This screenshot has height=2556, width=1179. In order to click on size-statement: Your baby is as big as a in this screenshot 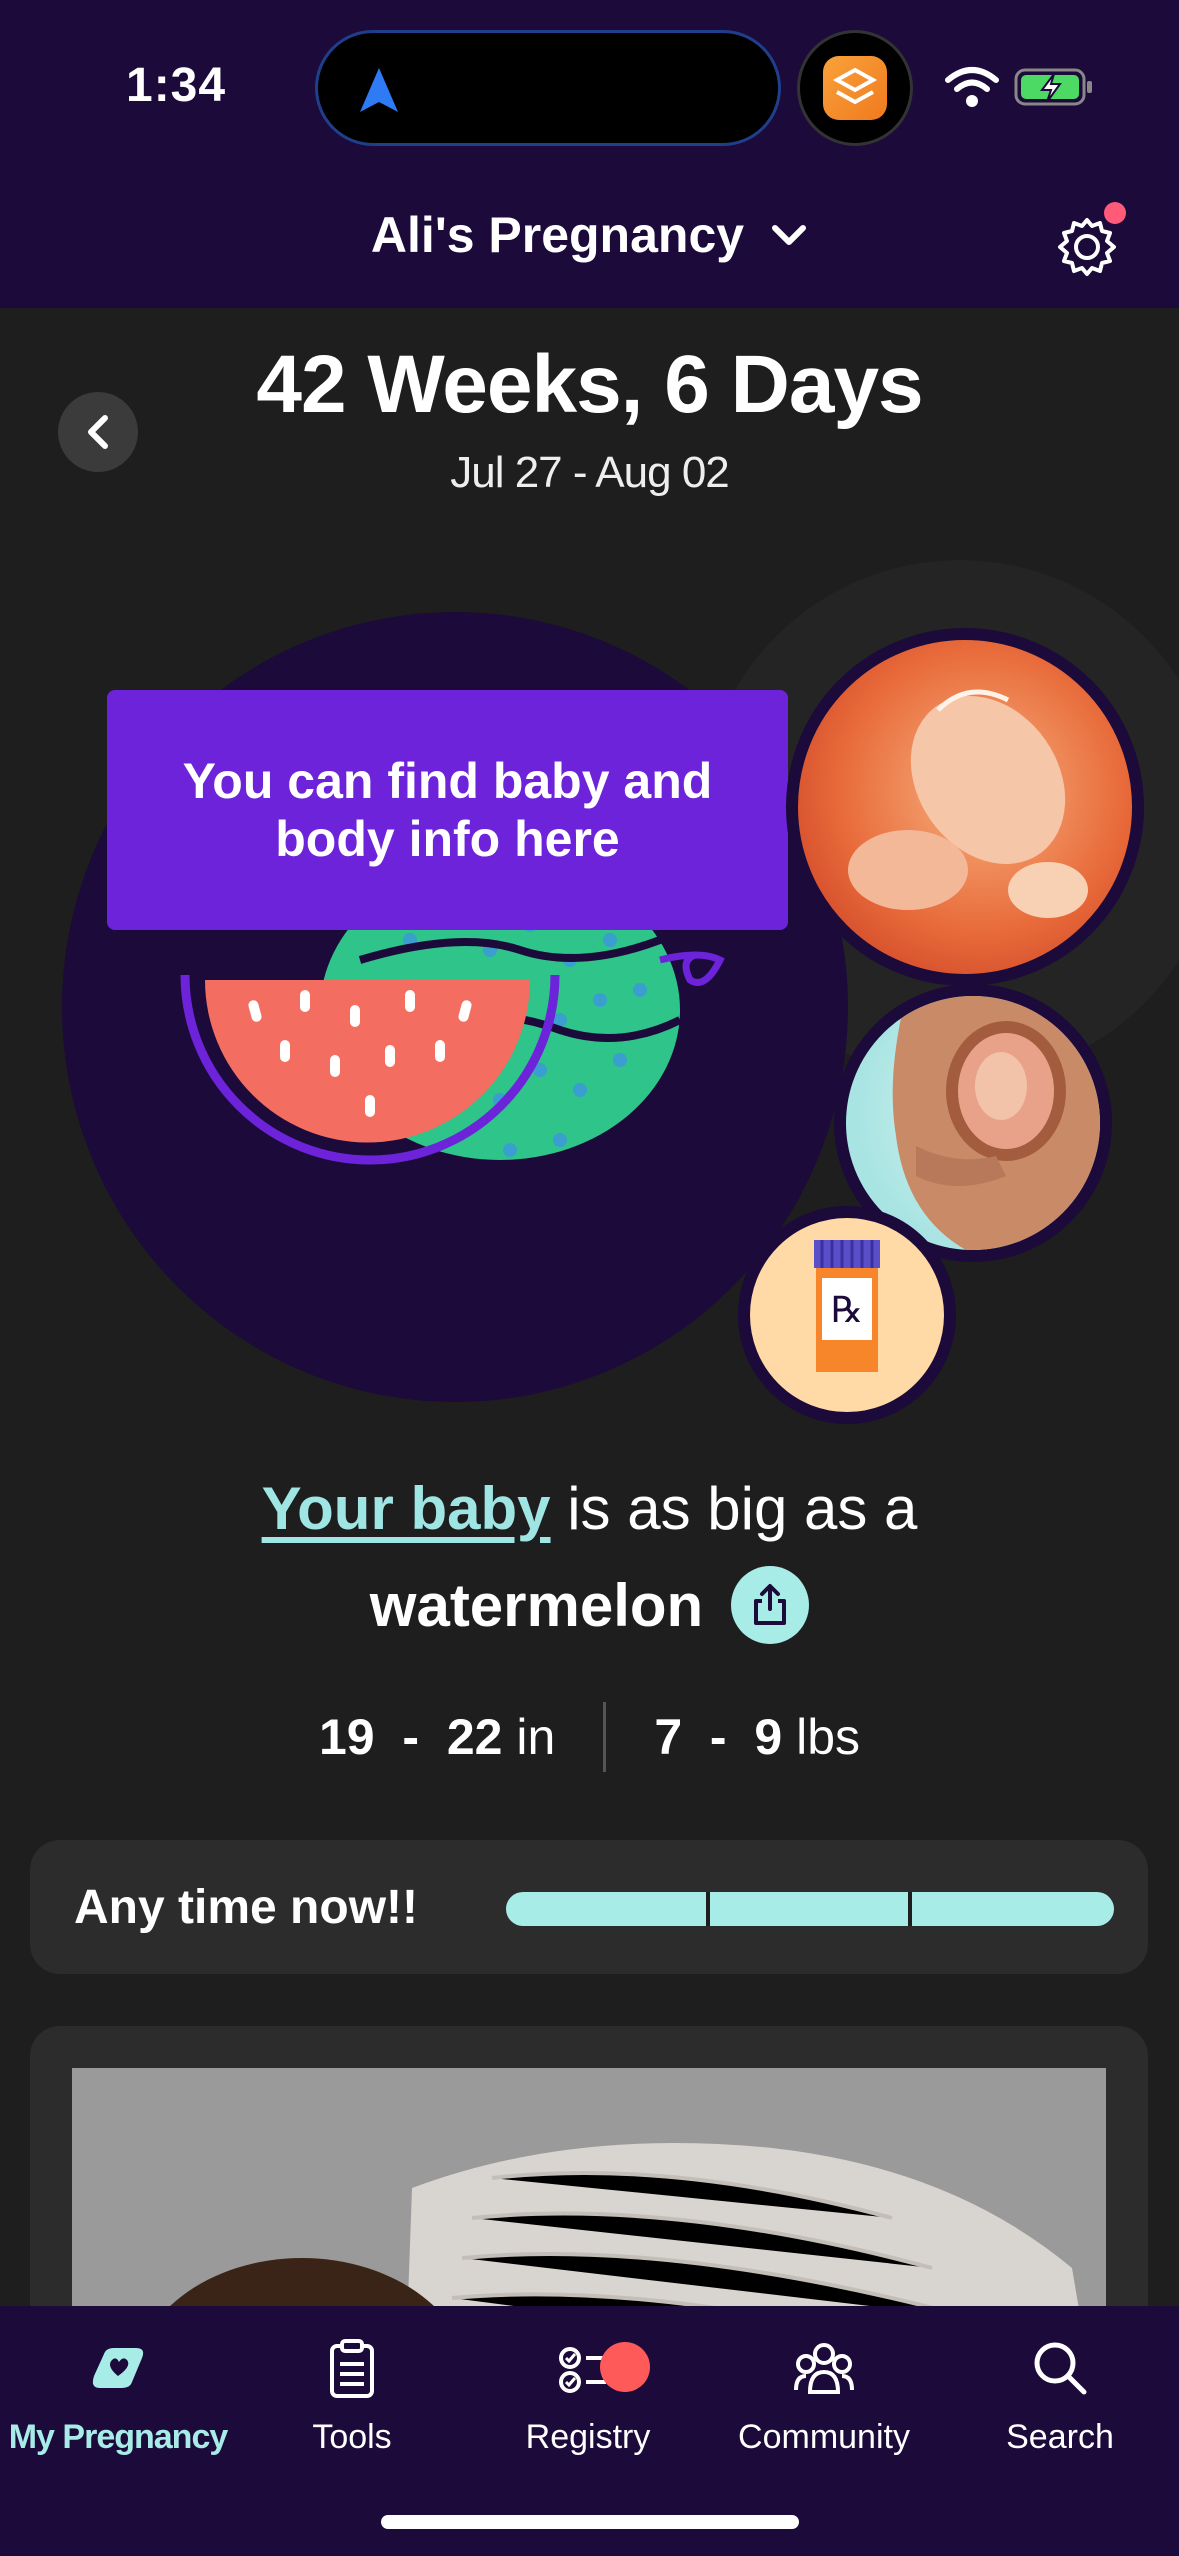, I will do `click(589, 1508)`.